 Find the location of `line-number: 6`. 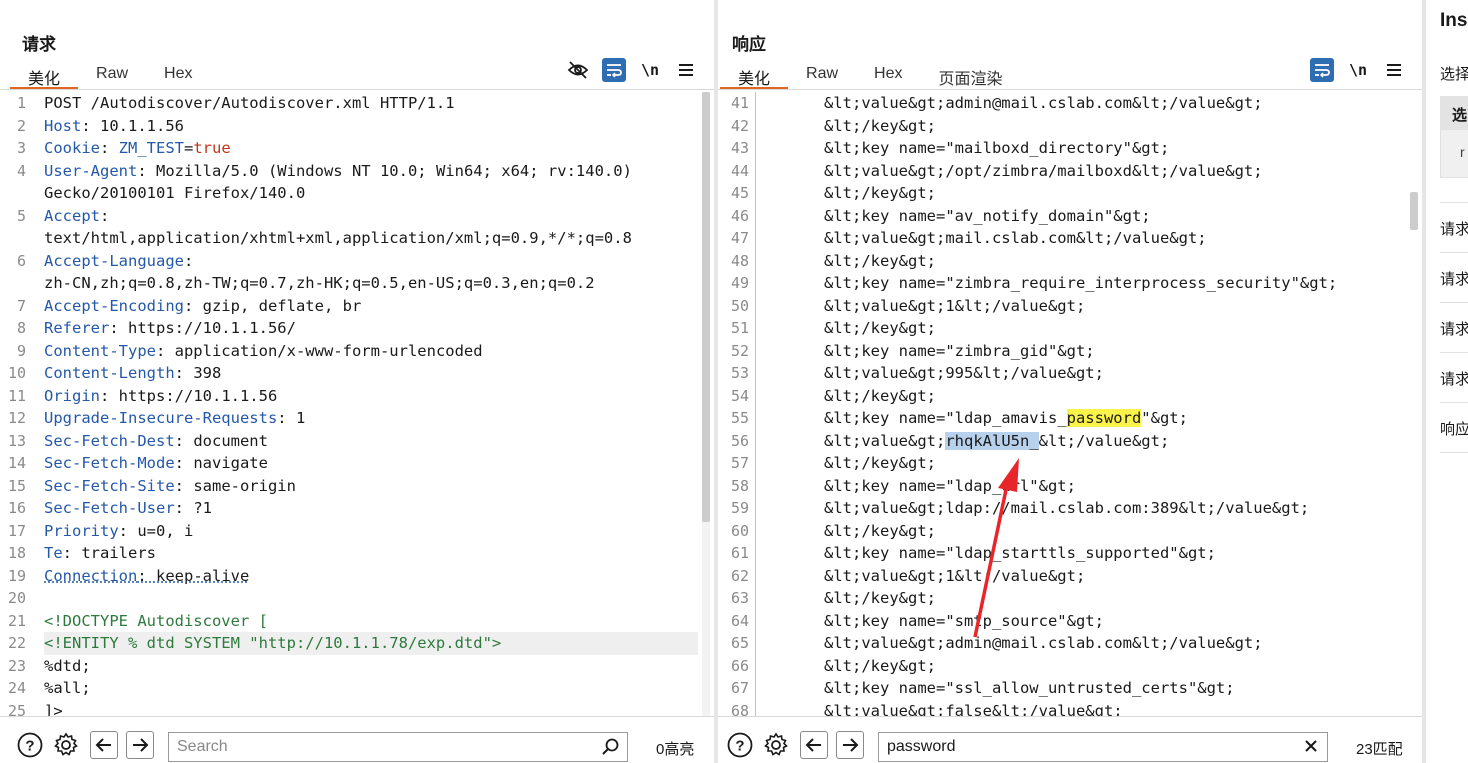

line-number: 6 is located at coordinates (21, 260).